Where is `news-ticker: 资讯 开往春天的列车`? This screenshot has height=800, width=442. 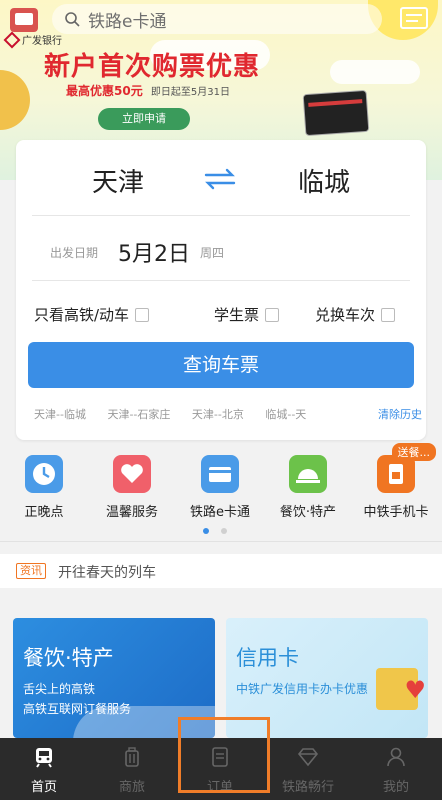
news-ticker: 资讯 开往春天的列车 is located at coordinates (221, 571).